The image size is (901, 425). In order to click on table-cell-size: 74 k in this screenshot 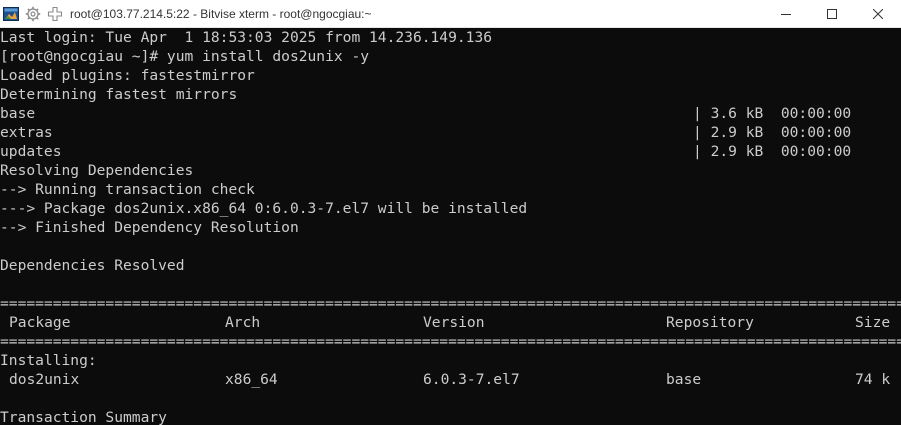, I will do `click(873, 379)`.